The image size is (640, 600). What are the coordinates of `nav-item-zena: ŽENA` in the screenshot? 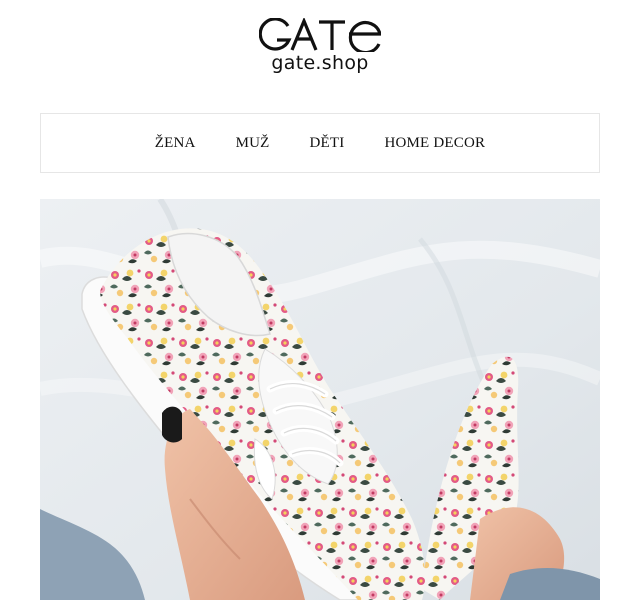 It's located at (175, 143).